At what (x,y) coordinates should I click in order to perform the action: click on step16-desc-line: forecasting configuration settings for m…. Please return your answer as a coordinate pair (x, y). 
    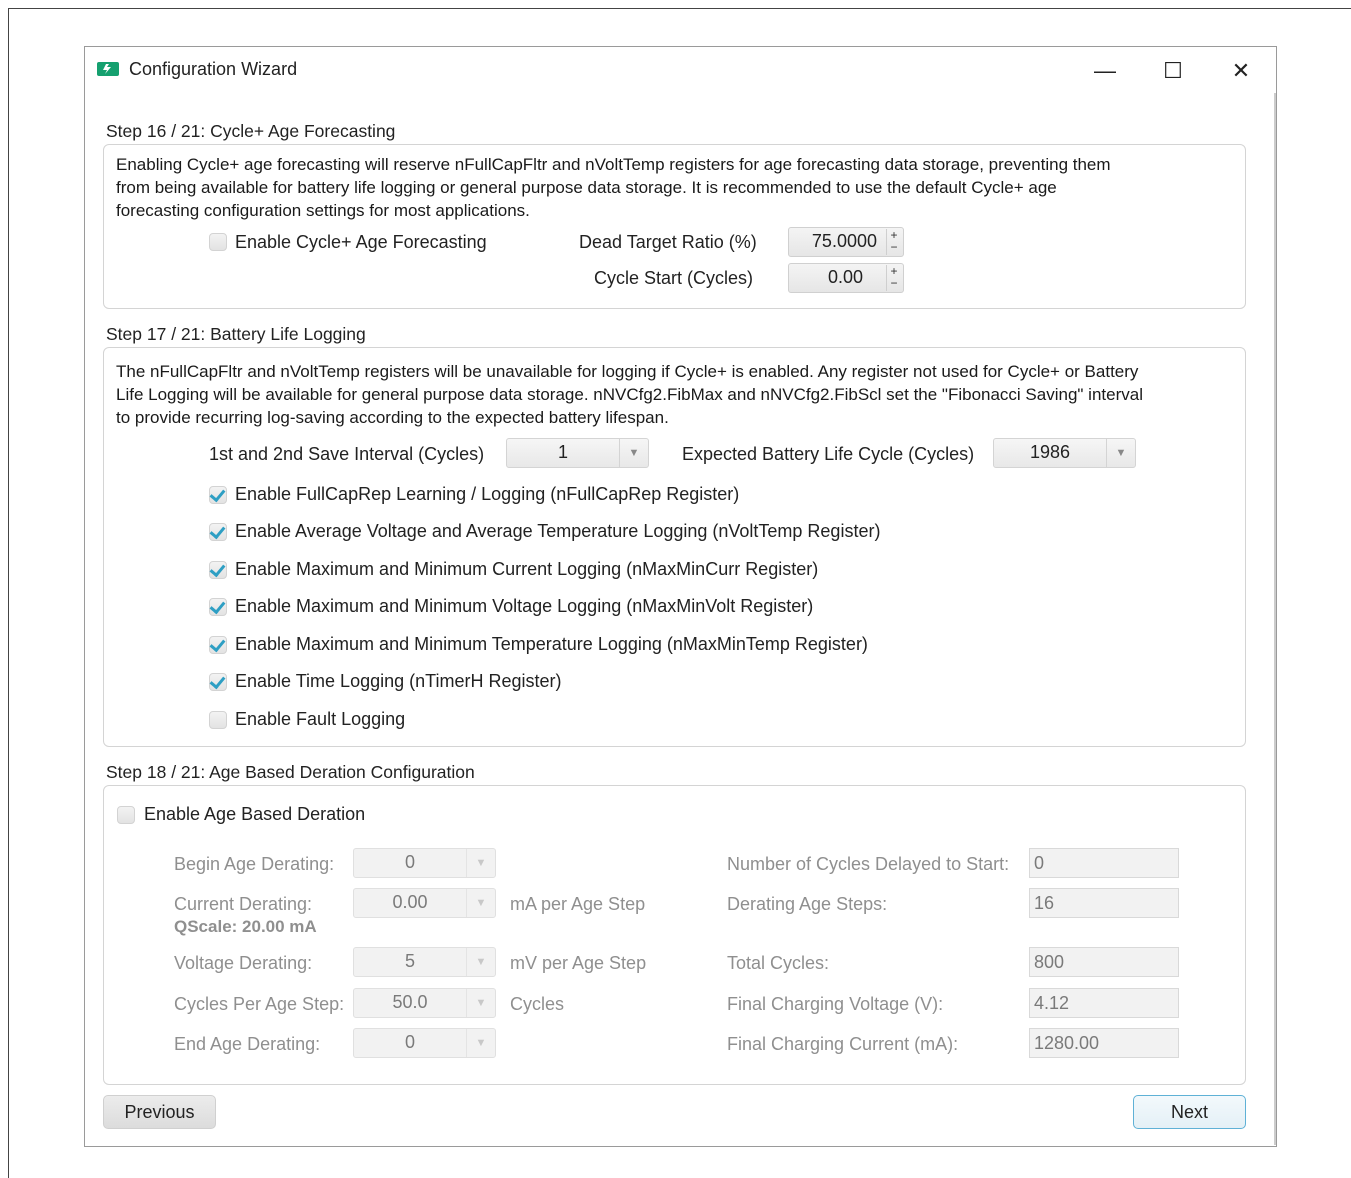
    Looking at the image, I should click on (323, 210).